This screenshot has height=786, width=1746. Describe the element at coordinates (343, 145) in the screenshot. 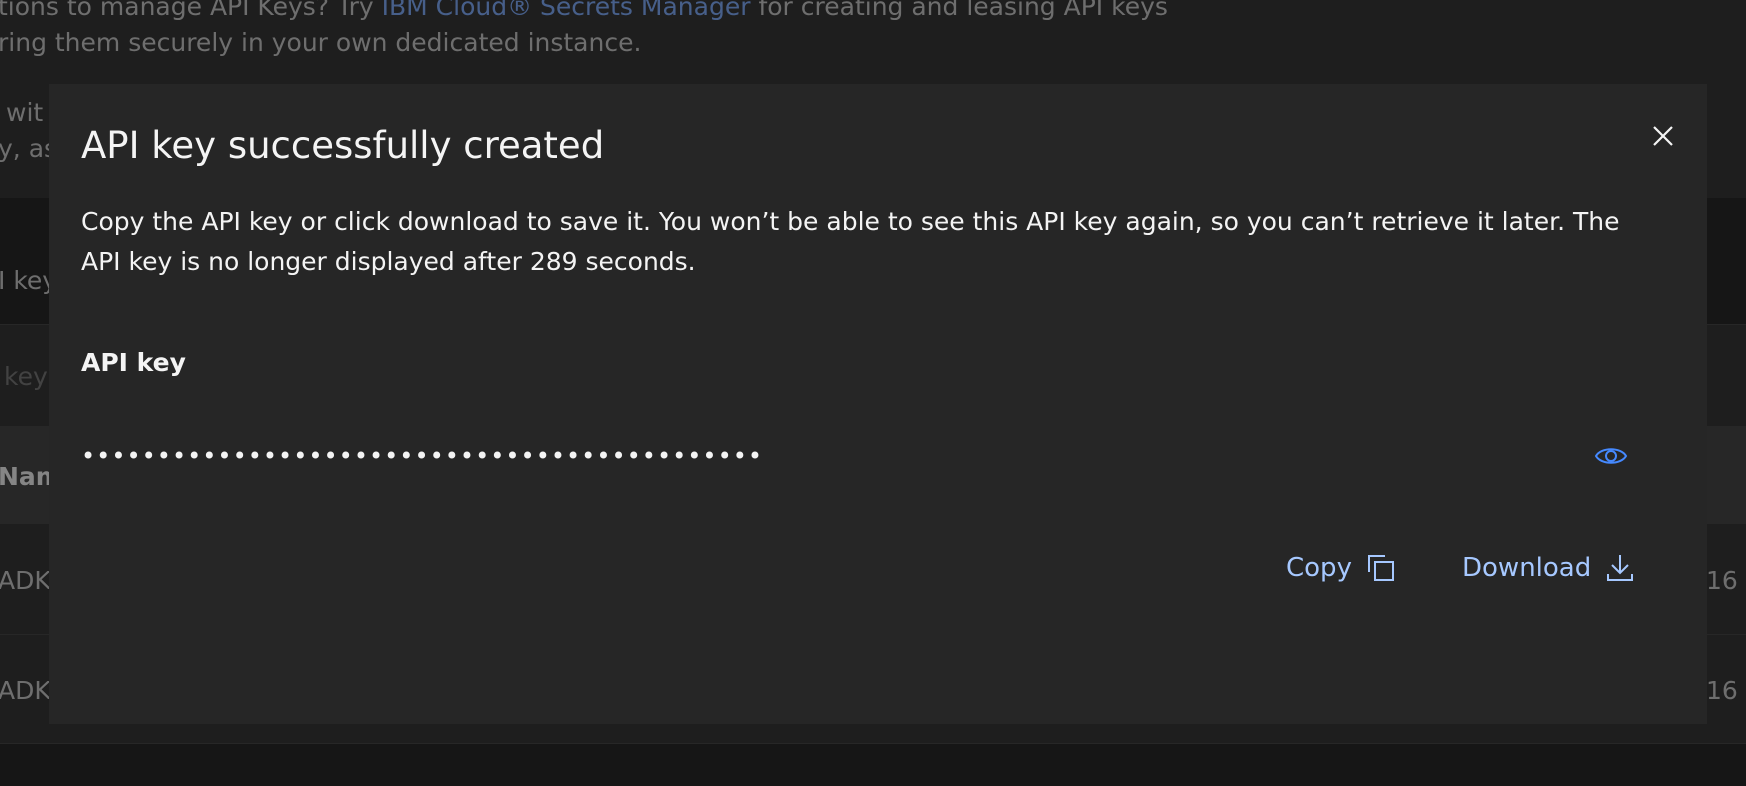

I see `modal-title: API key successfully created` at that location.